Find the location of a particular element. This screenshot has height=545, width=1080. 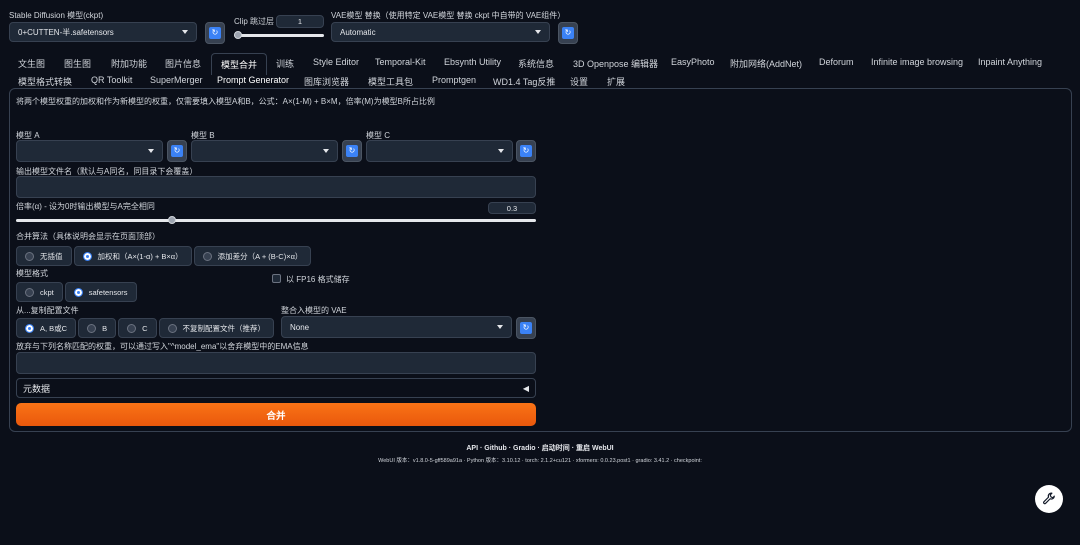

format-option-safetensors: safetensors is located at coordinates (100, 292).